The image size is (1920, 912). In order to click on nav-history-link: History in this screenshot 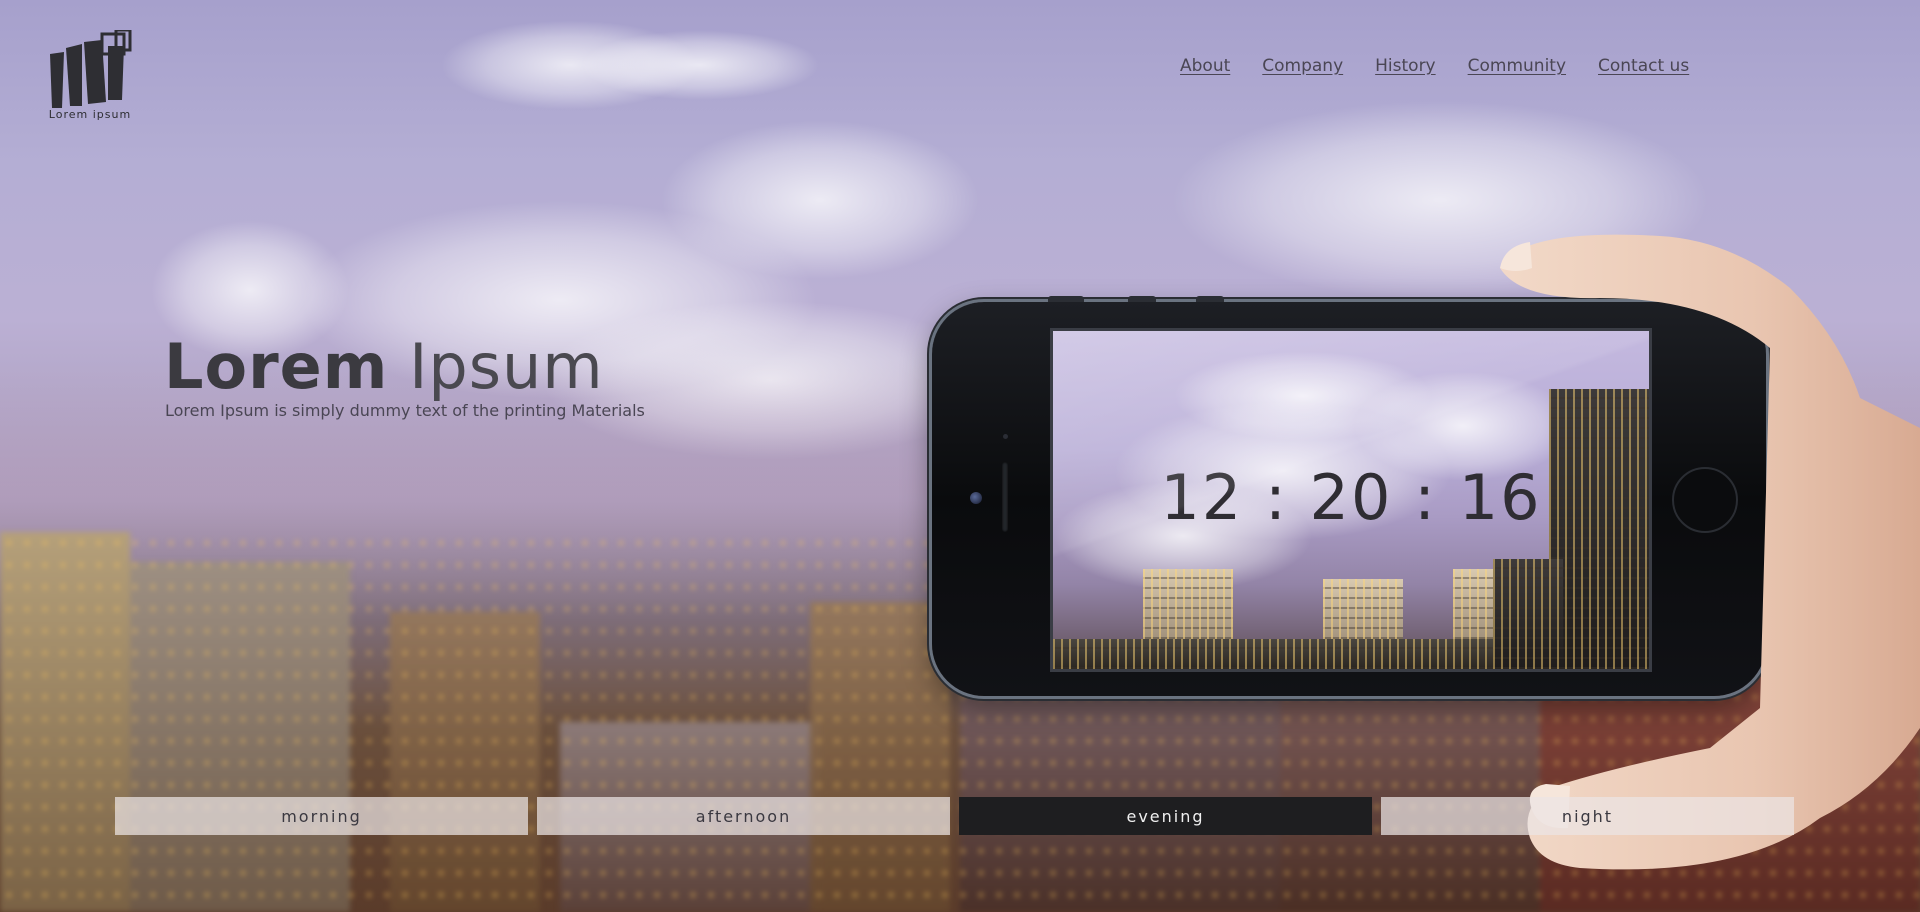, I will do `click(1405, 66)`.